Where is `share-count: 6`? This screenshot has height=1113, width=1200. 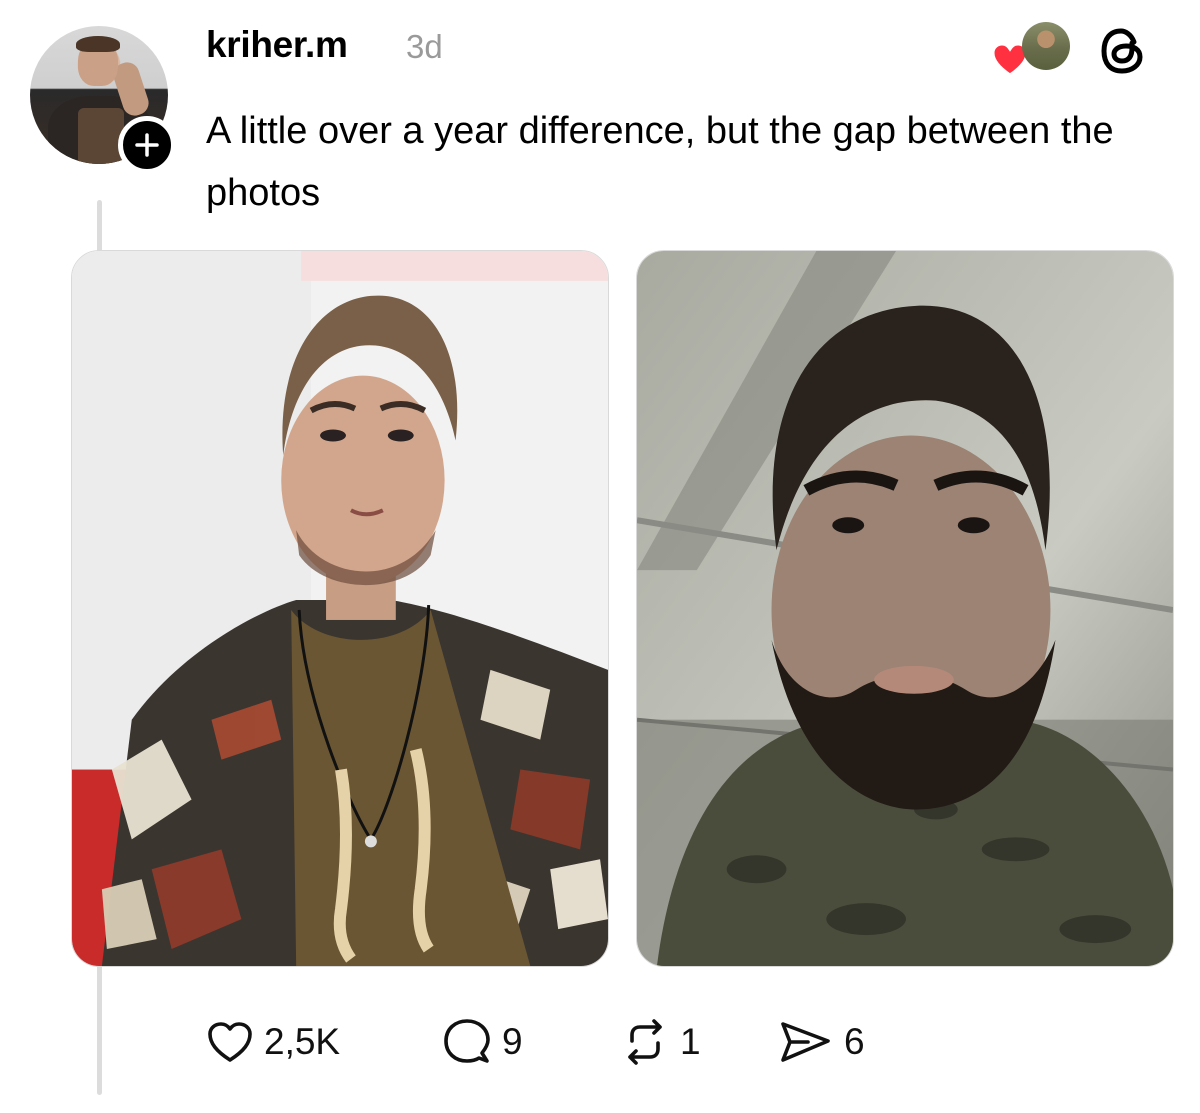
share-count: 6 is located at coordinates (854, 1041).